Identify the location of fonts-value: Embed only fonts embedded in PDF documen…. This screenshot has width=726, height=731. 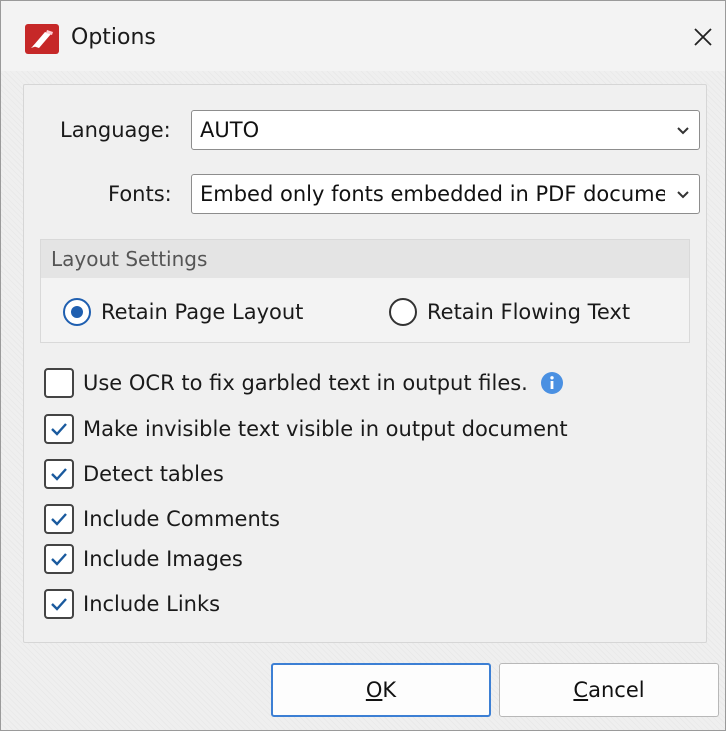
(432, 194).